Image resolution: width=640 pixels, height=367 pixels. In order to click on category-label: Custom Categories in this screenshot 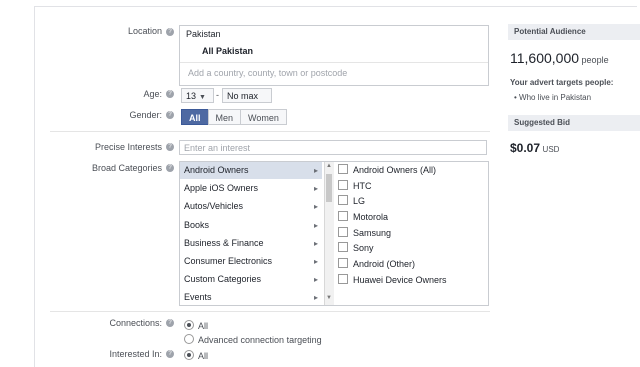, I will do `click(223, 279)`.